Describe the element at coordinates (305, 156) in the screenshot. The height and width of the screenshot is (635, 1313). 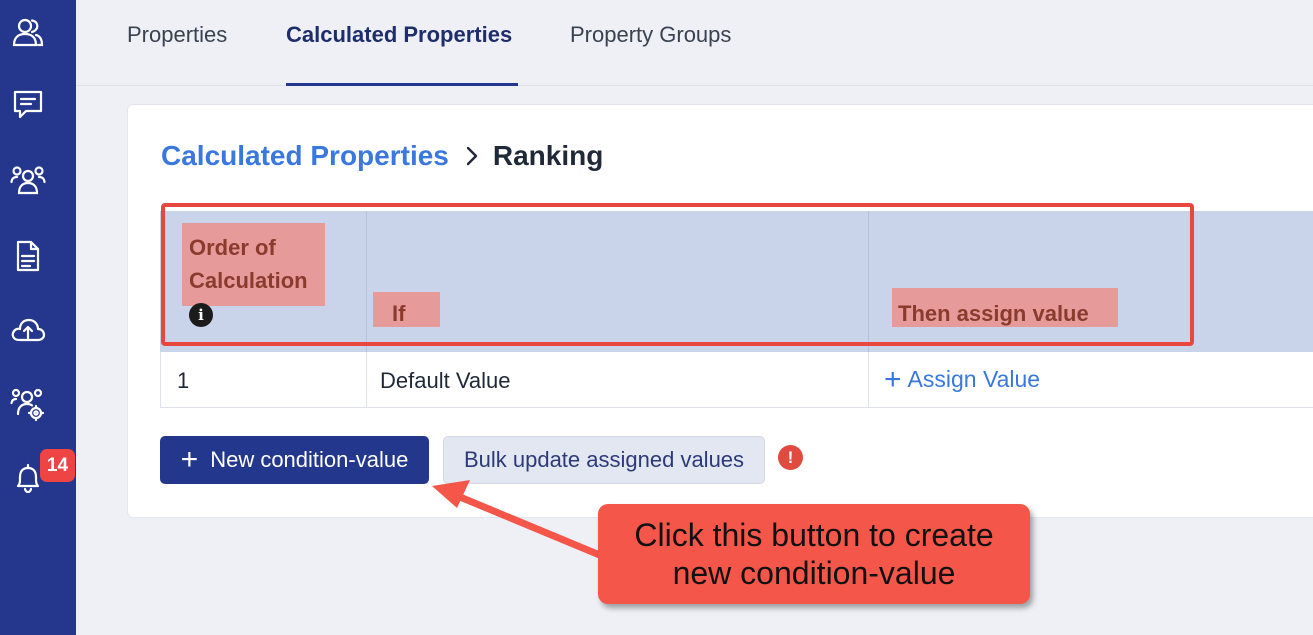
I see `breadcrumb-parent-link: Calculated Properties` at that location.